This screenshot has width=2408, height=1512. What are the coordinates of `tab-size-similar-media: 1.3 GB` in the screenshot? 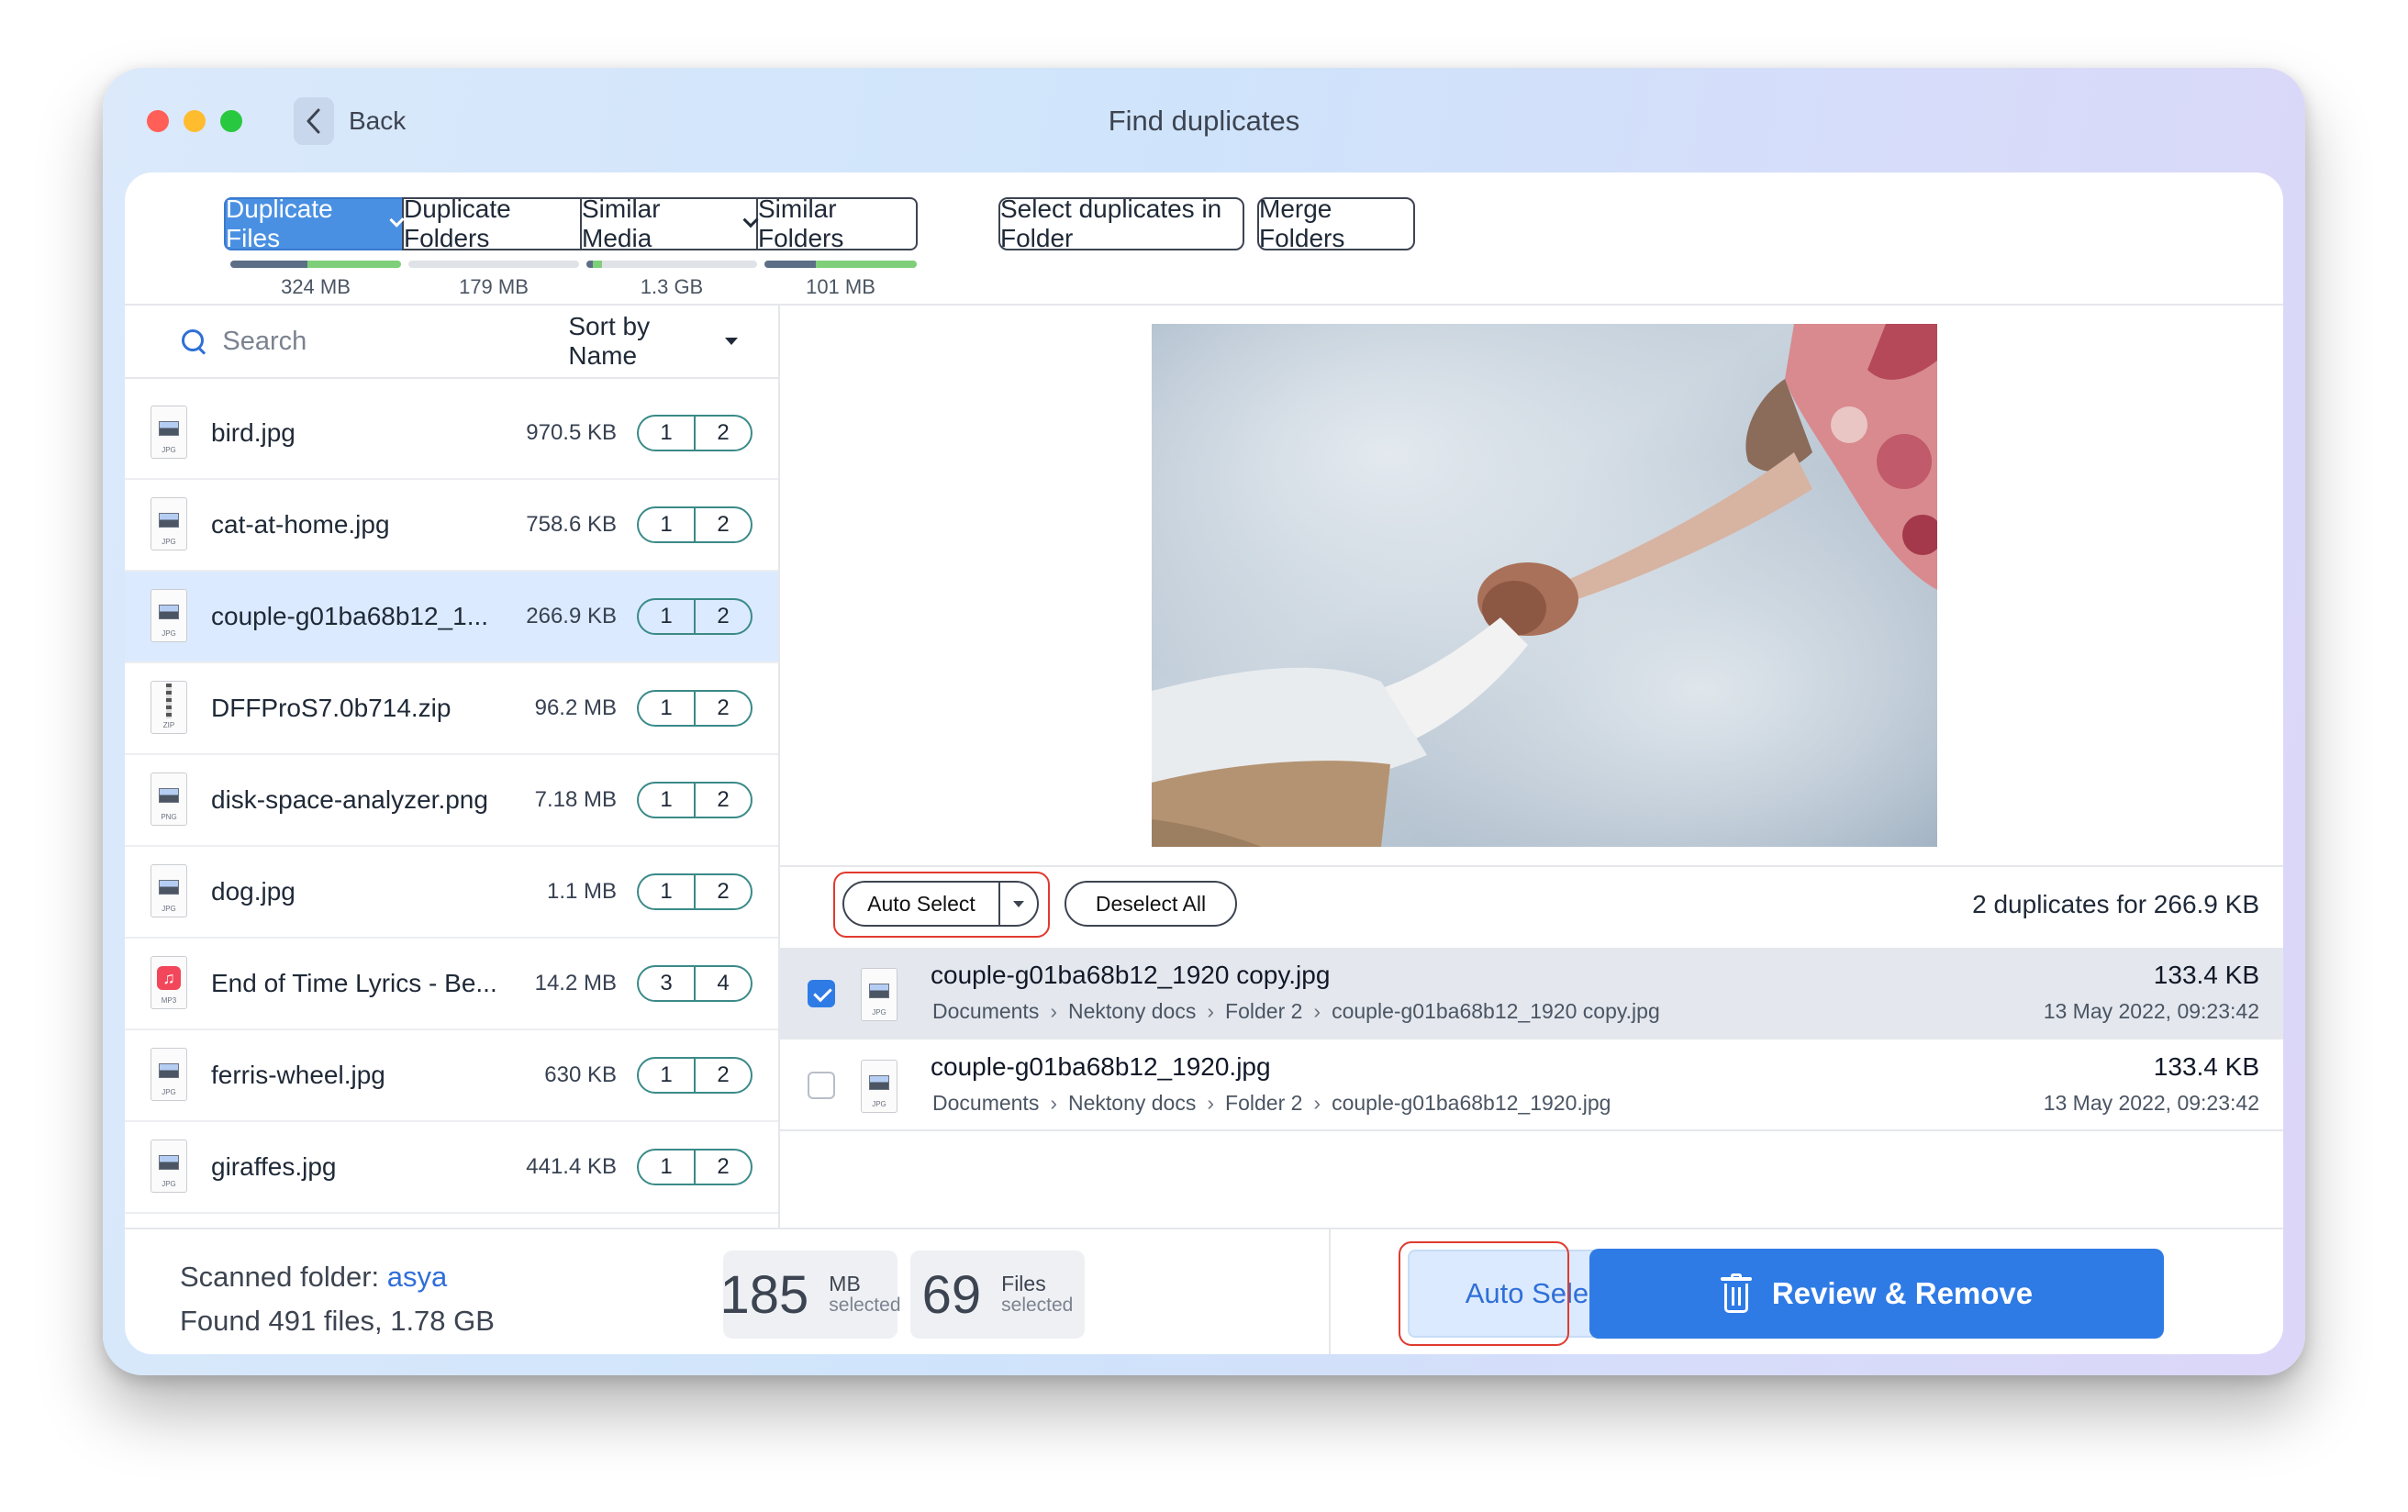 It's located at (672, 280).